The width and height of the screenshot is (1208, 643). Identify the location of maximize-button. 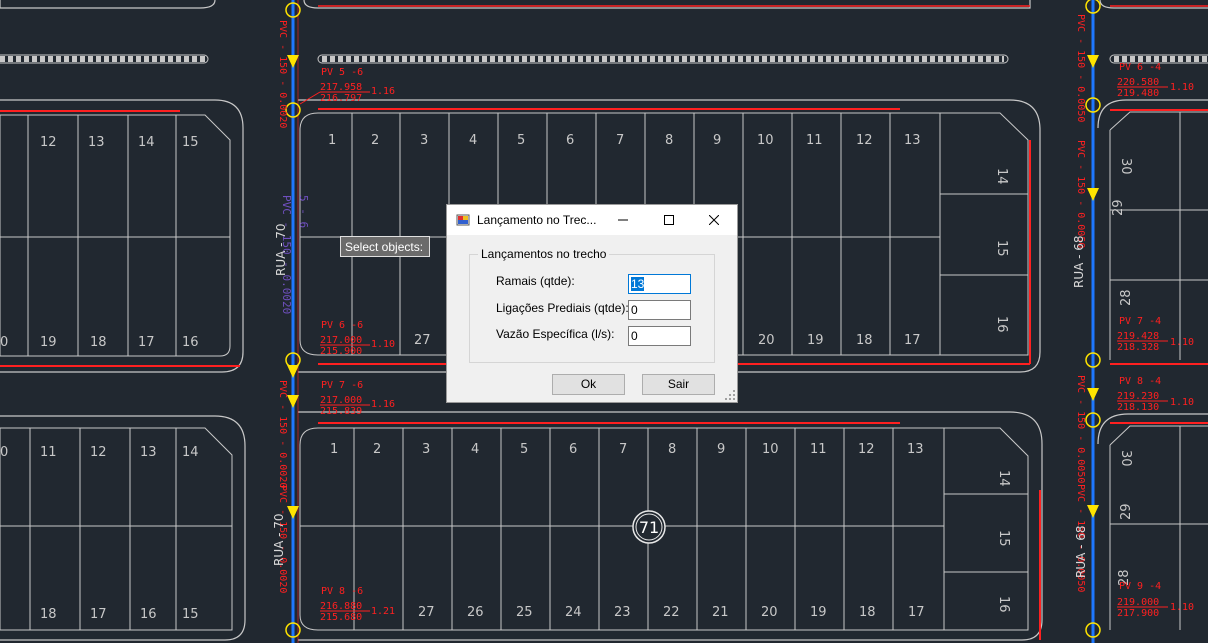
(669, 220).